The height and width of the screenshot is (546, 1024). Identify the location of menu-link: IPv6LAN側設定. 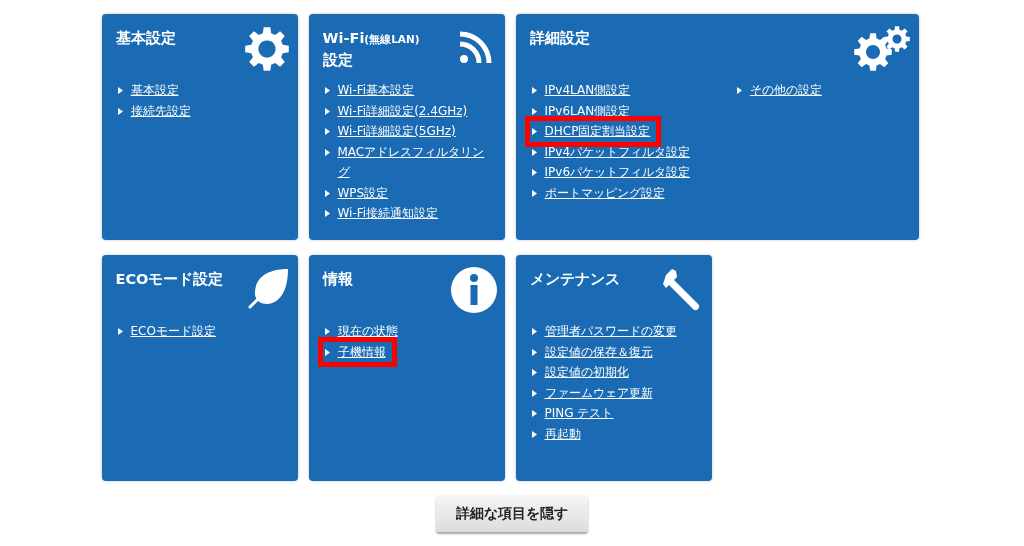
(587, 110).